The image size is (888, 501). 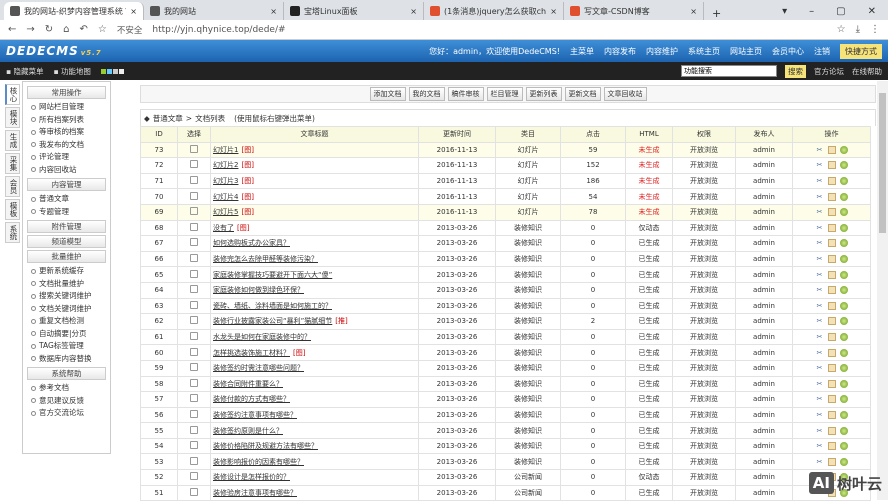 What do you see at coordinates (12, 140) in the screenshot?
I see `module-tab: 生成` at bounding box center [12, 140].